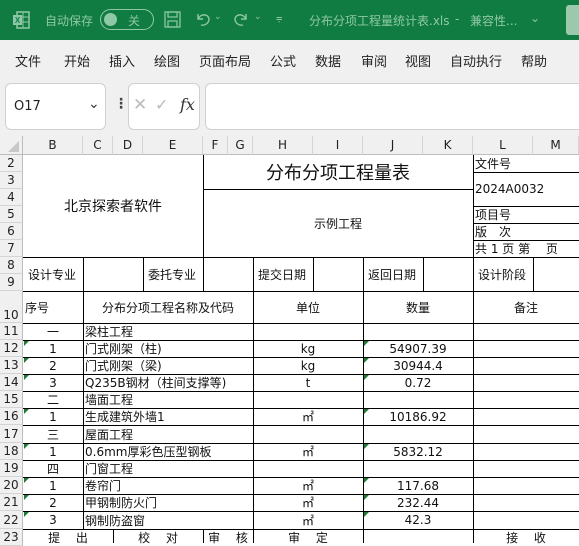 This screenshot has height=546, width=579. What do you see at coordinates (258, 17) in the screenshot?
I see `redo-dropdown-icon: ⌄` at bounding box center [258, 17].